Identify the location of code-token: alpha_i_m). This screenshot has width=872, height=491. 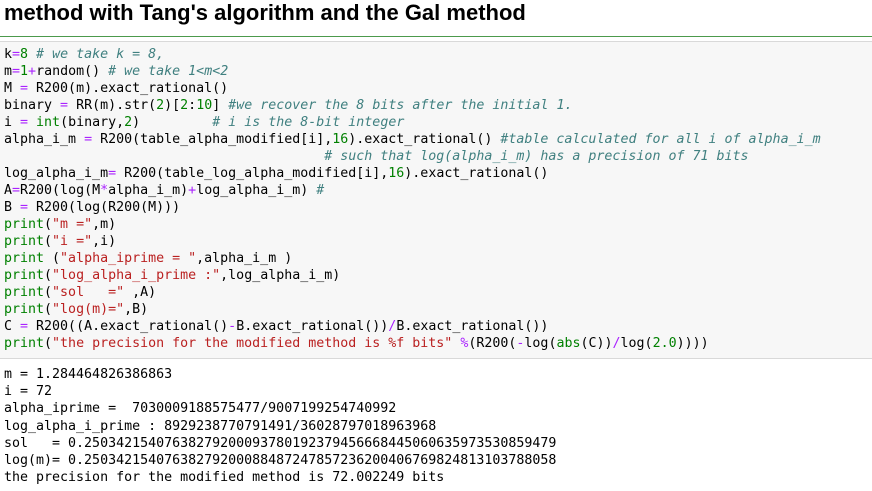
(148, 190).